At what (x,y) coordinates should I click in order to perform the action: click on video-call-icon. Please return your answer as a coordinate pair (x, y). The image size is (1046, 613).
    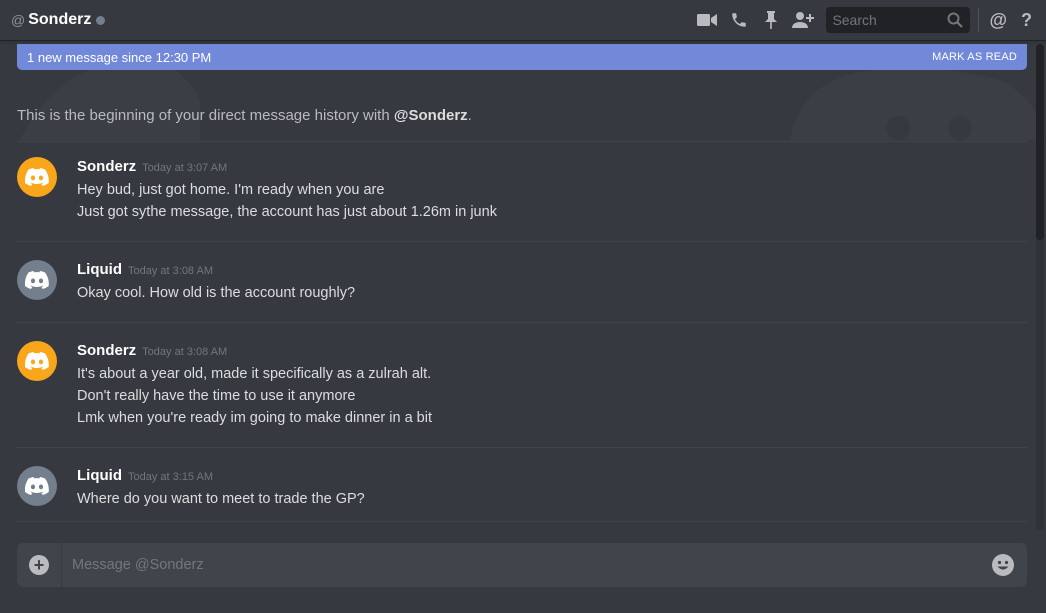
    Looking at the image, I should click on (707, 20).